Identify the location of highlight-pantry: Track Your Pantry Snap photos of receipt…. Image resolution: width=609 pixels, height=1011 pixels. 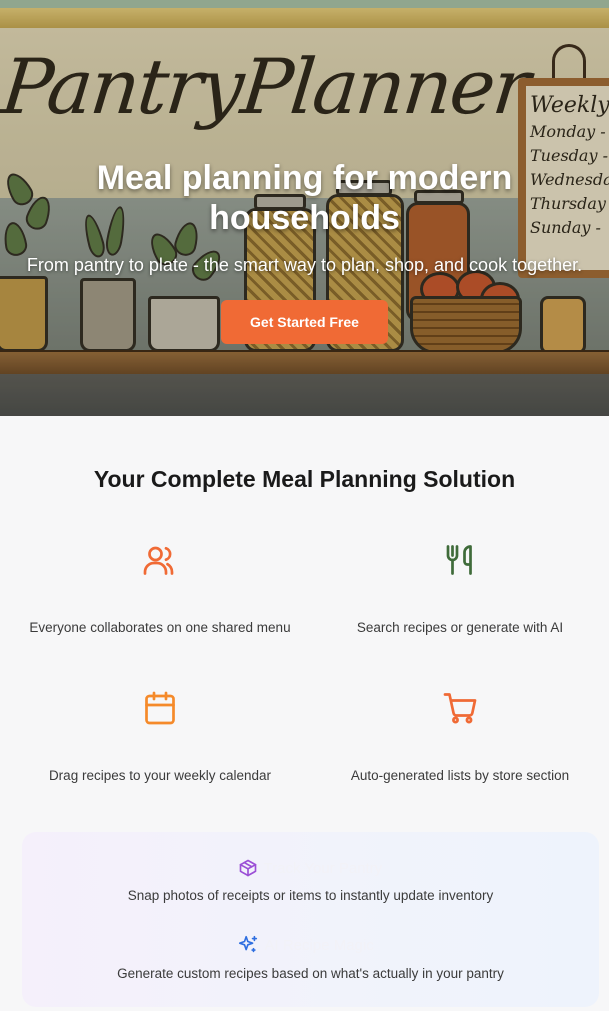
(310, 881).